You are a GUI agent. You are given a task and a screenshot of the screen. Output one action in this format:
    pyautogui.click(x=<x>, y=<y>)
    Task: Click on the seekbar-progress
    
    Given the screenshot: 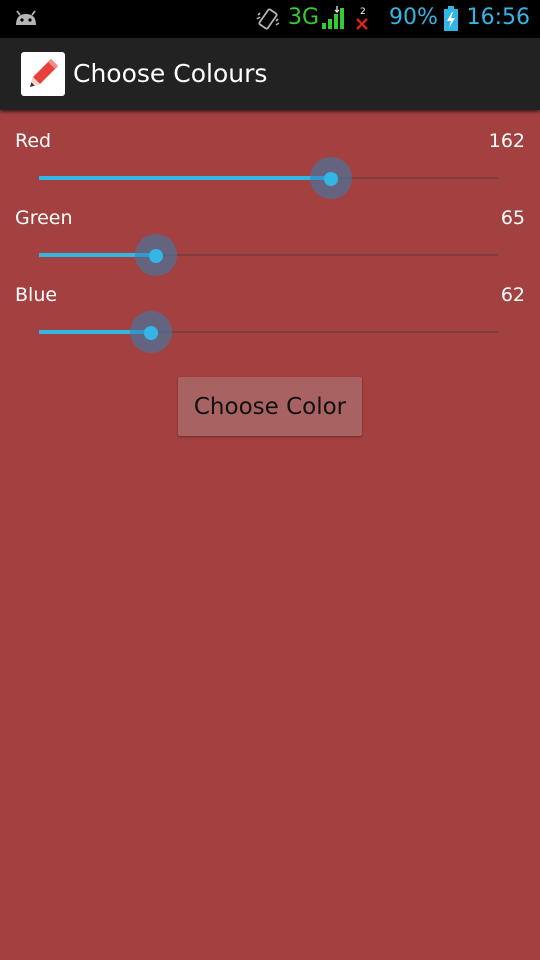 What is the action you would take?
    pyautogui.click(x=185, y=178)
    